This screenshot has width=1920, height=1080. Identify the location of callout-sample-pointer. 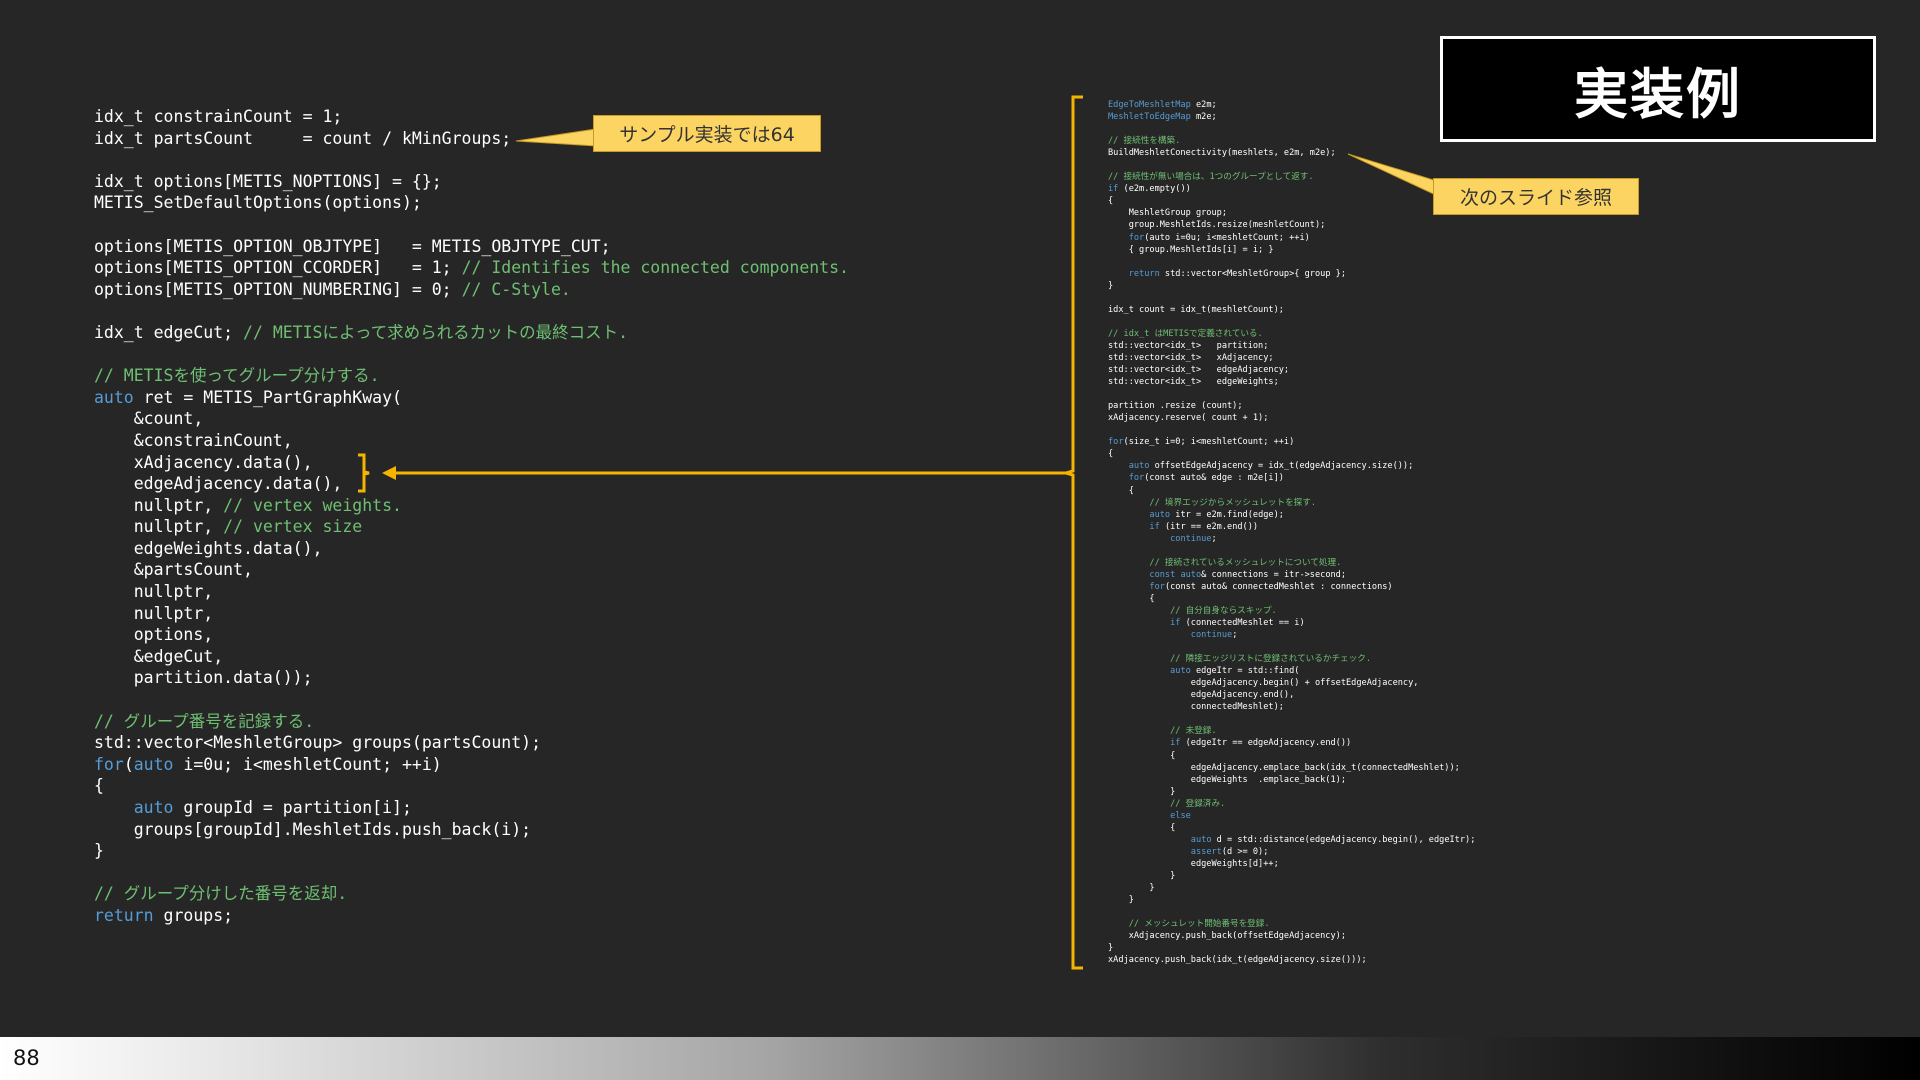
(556, 137).